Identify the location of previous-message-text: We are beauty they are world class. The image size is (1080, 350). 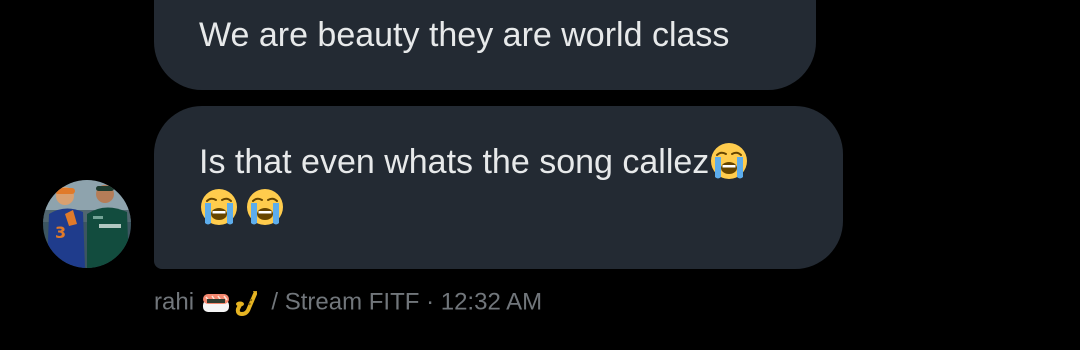
(464, 35).